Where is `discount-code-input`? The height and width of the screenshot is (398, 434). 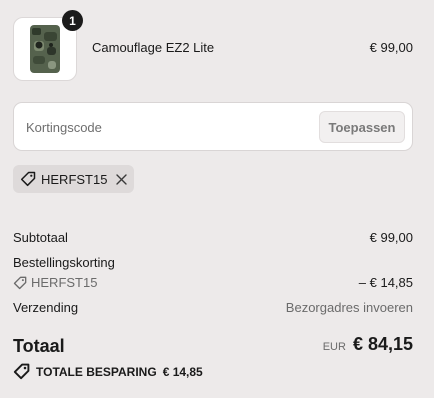 discount-code-input is located at coordinates (171, 127).